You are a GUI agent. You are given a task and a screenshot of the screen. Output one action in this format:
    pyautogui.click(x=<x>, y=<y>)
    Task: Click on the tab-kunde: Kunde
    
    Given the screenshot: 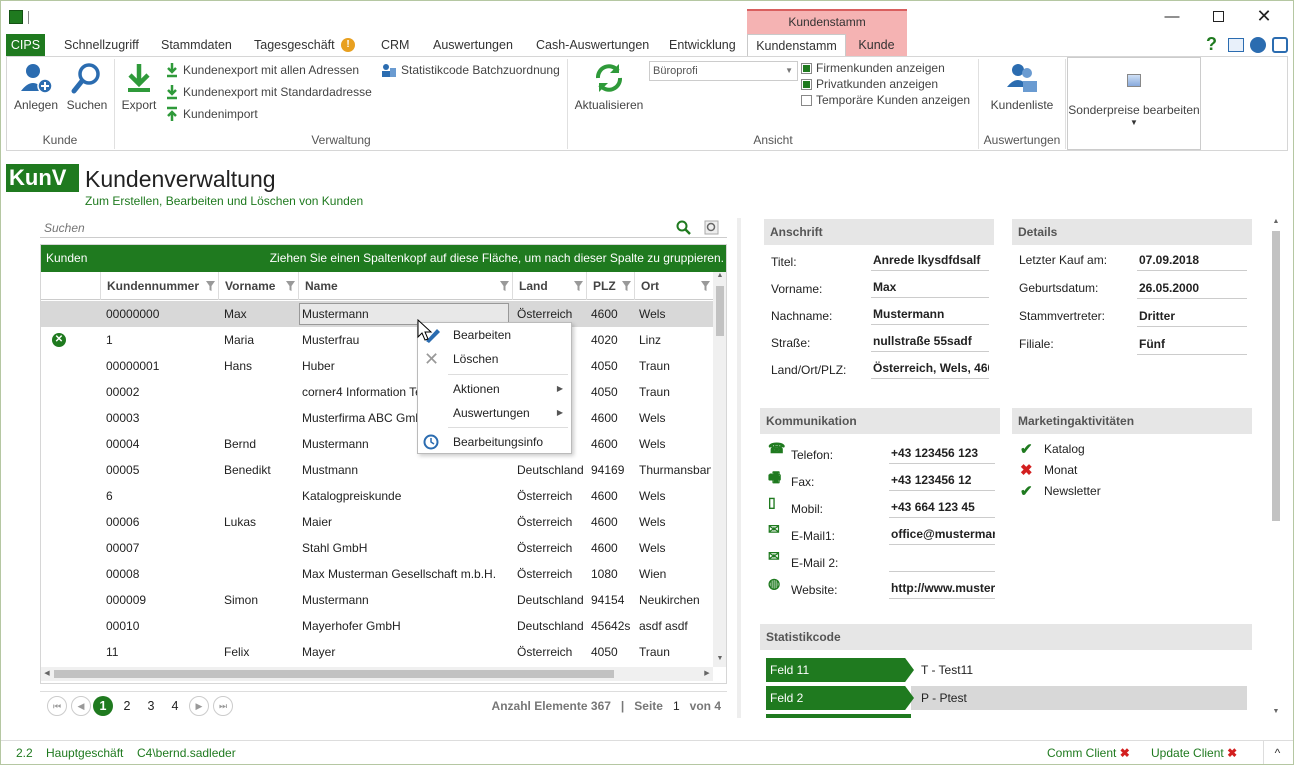 What is the action you would take?
    pyautogui.click(x=876, y=45)
    